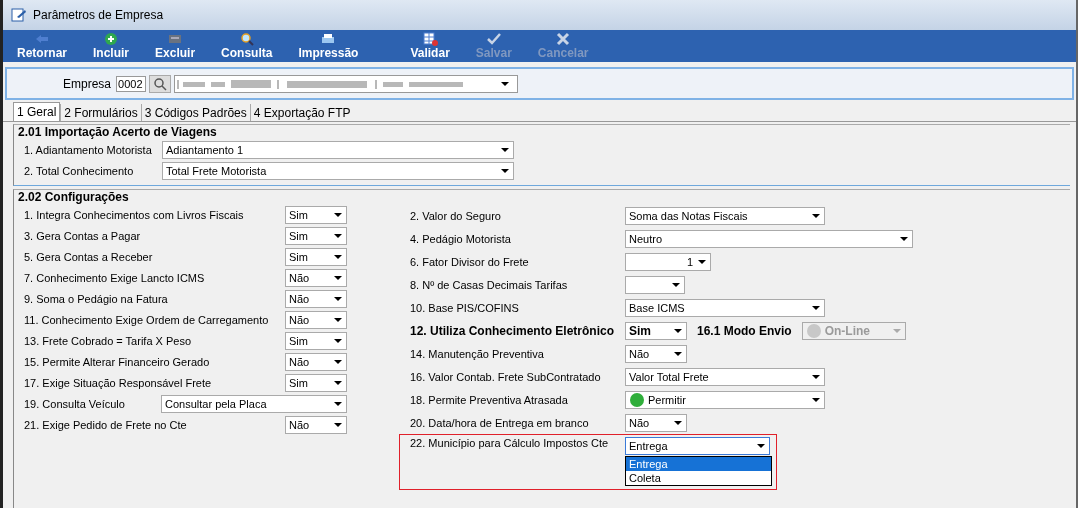  What do you see at coordinates (338, 149) in the screenshot?
I see `dropdown: Adiantamento 1` at bounding box center [338, 149].